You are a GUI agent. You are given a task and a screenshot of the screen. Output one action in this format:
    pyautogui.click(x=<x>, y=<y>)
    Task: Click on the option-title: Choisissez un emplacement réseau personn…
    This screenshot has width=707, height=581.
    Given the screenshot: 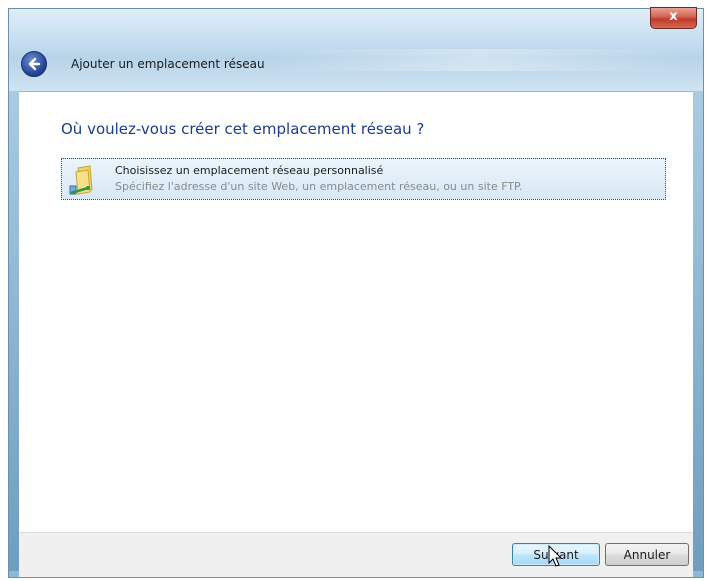 What is the action you would take?
    pyautogui.click(x=249, y=170)
    